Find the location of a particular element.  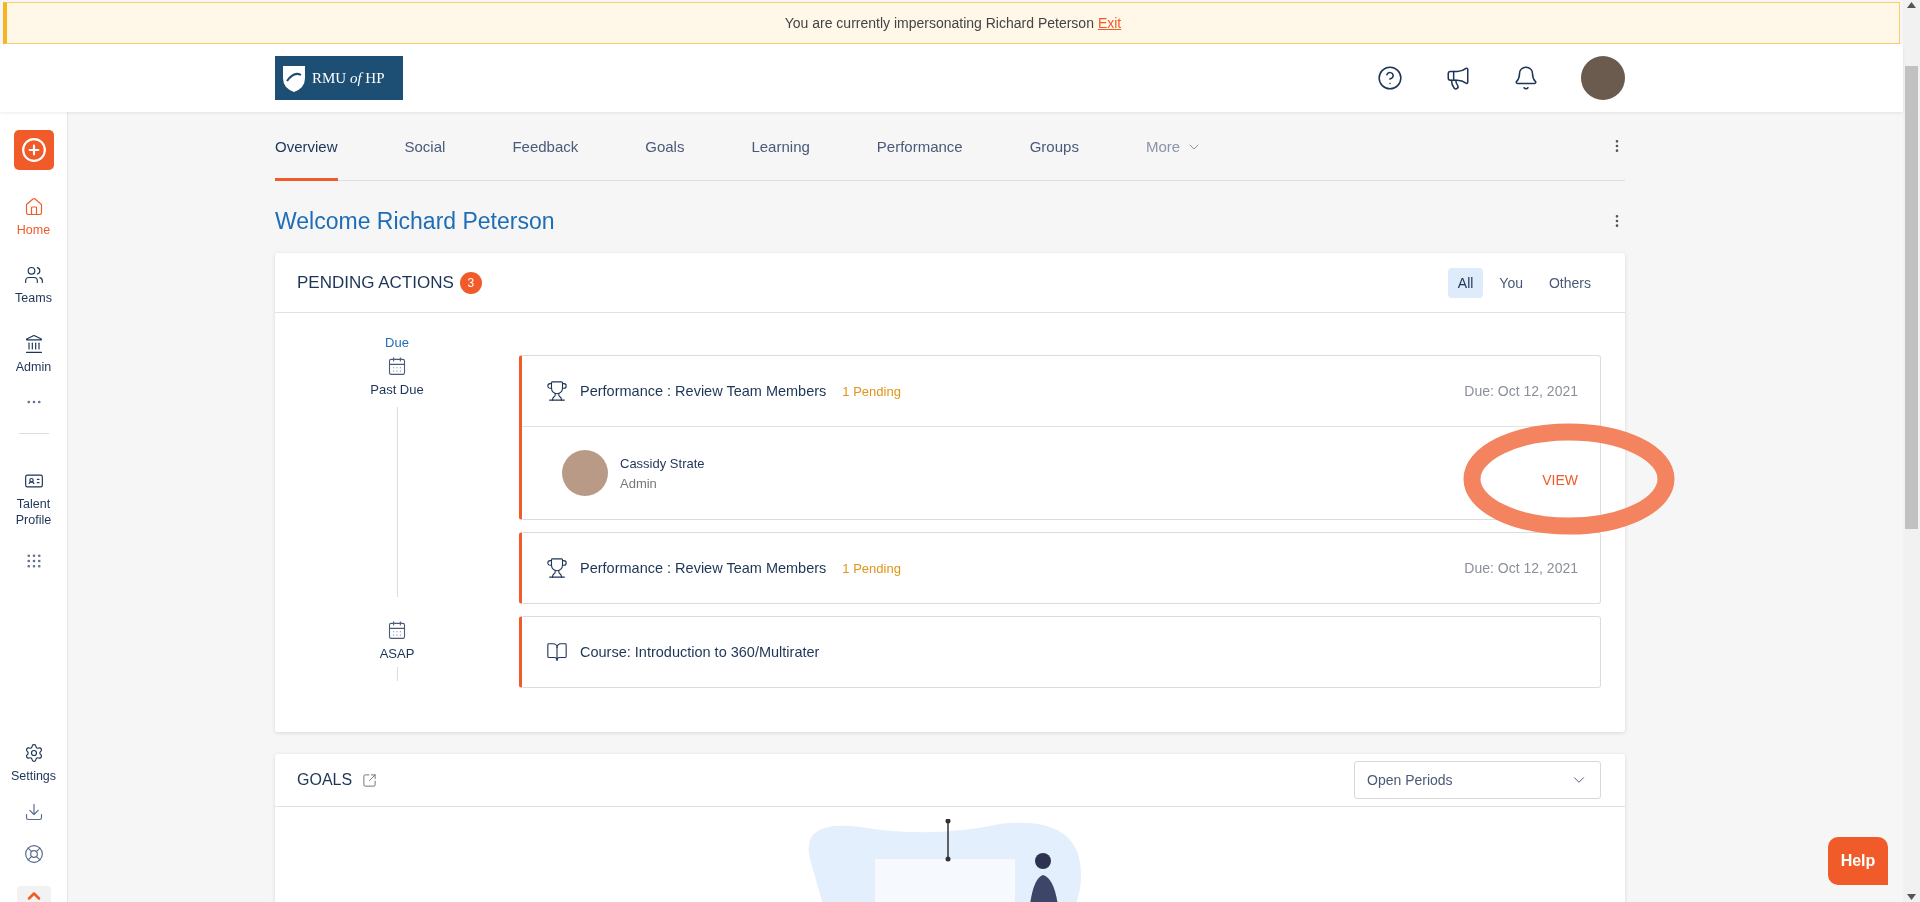

filter-tab: Others is located at coordinates (1570, 282).